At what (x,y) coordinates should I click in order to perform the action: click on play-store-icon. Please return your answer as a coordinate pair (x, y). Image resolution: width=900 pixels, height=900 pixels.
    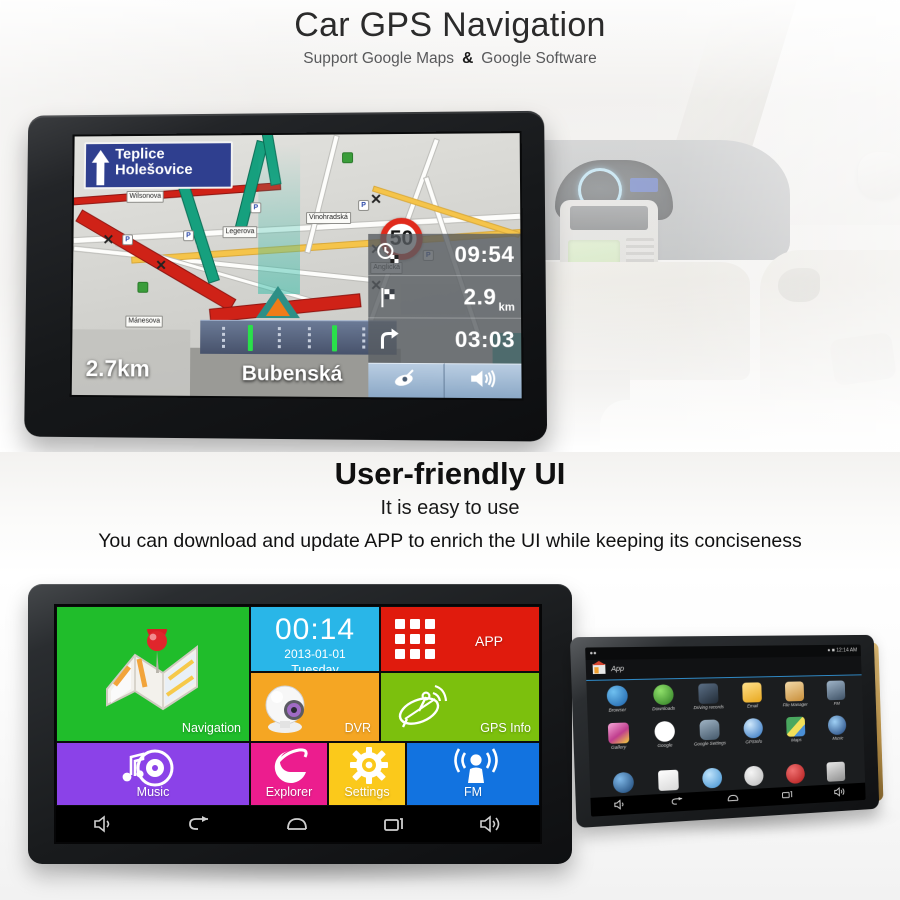
    Looking at the image, I should click on (668, 780).